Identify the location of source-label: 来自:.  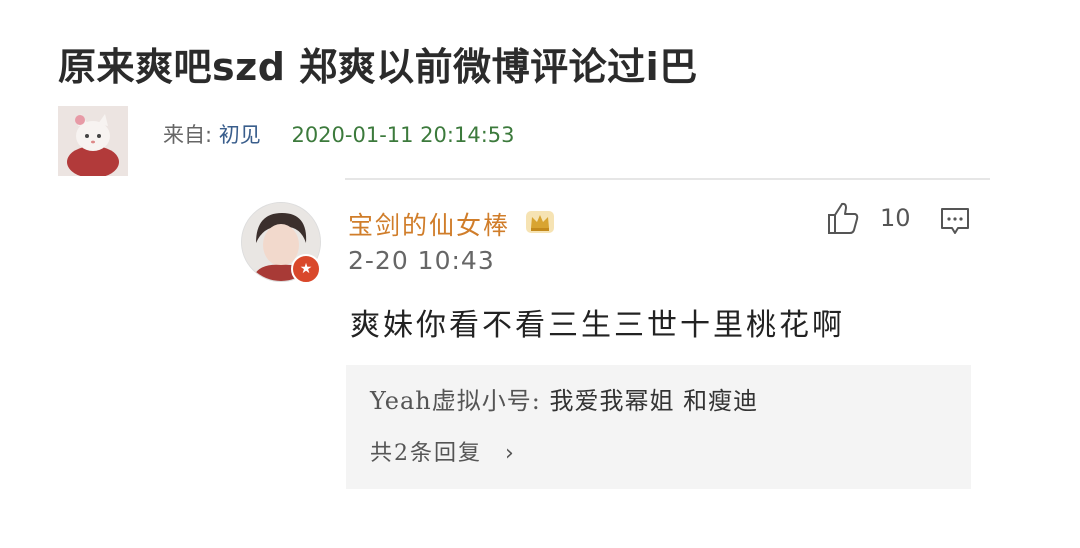
(188, 135).